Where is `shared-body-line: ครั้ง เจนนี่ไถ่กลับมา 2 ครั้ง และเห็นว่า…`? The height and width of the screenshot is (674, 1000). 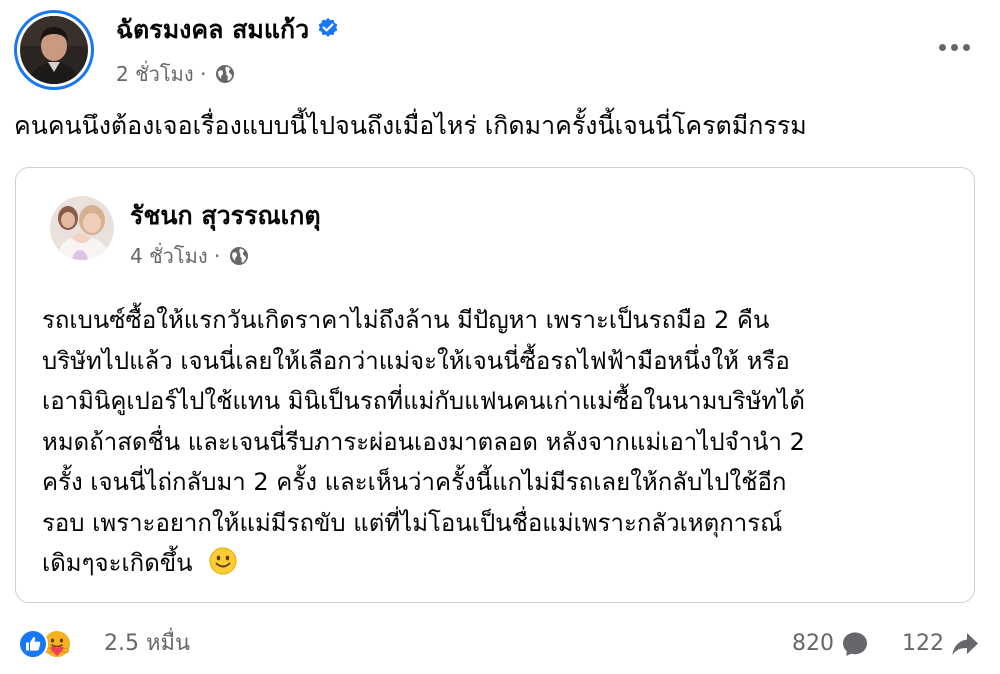 shared-body-line: ครั้ง เจนนี่ไถ่กลับมา 2 ครั้ง และเห็นว่า… is located at coordinates (414, 482).